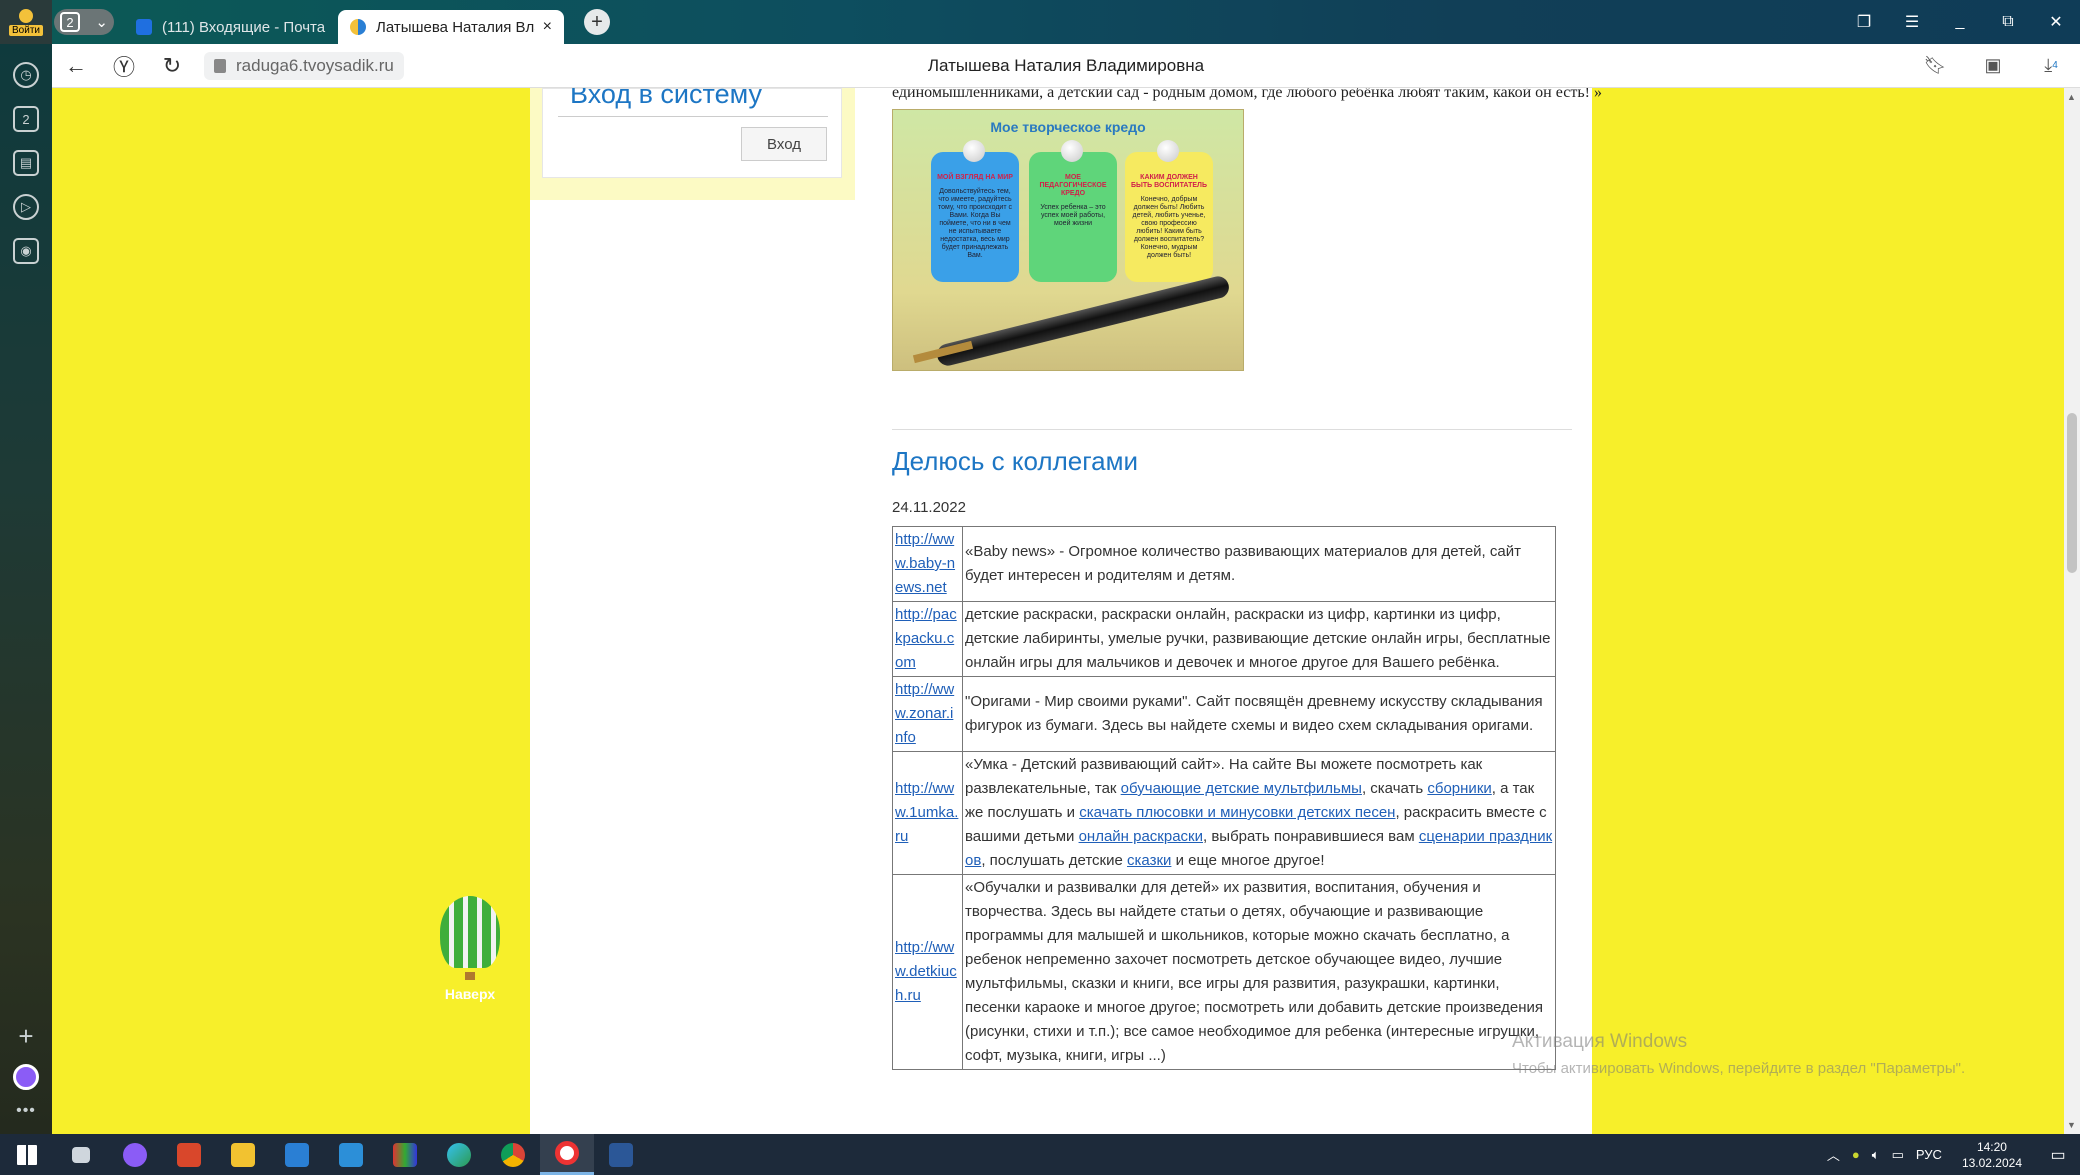 This screenshot has width=2080, height=1175. Describe the element at coordinates (2072, 493) in the screenshot. I see `scrollbar-thumb` at that location.